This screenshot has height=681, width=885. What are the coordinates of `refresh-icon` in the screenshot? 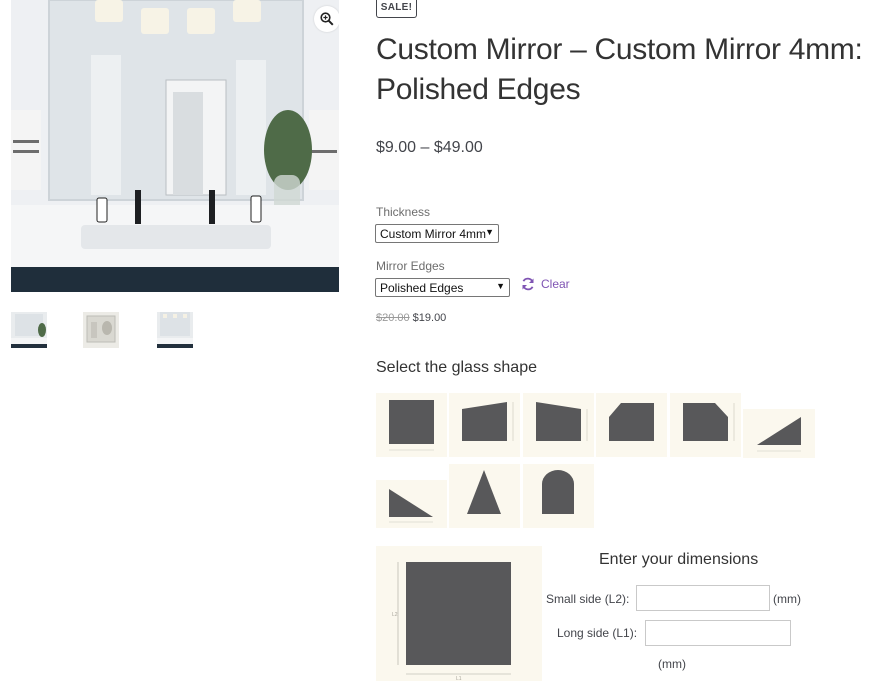 It's located at (528, 284).